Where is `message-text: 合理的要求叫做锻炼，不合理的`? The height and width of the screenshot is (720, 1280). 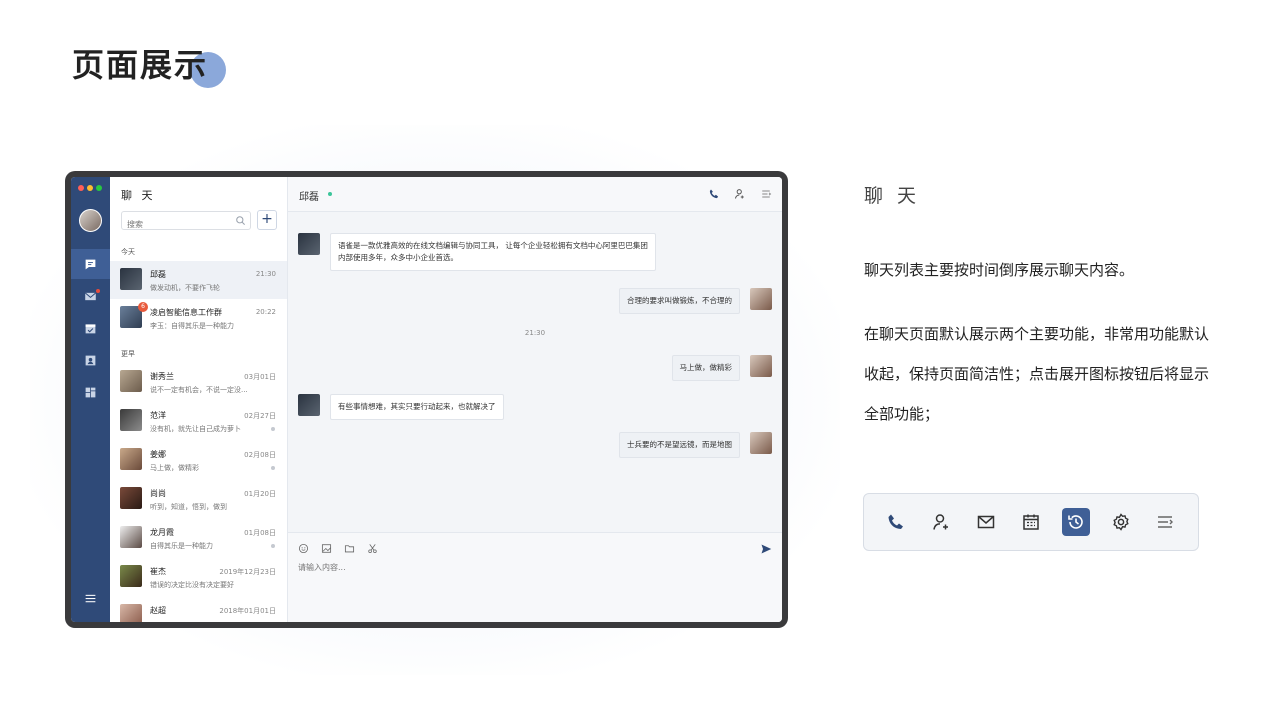 message-text: 合理的要求叫做锻炼，不合理的 is located at coordinates (679, 300).